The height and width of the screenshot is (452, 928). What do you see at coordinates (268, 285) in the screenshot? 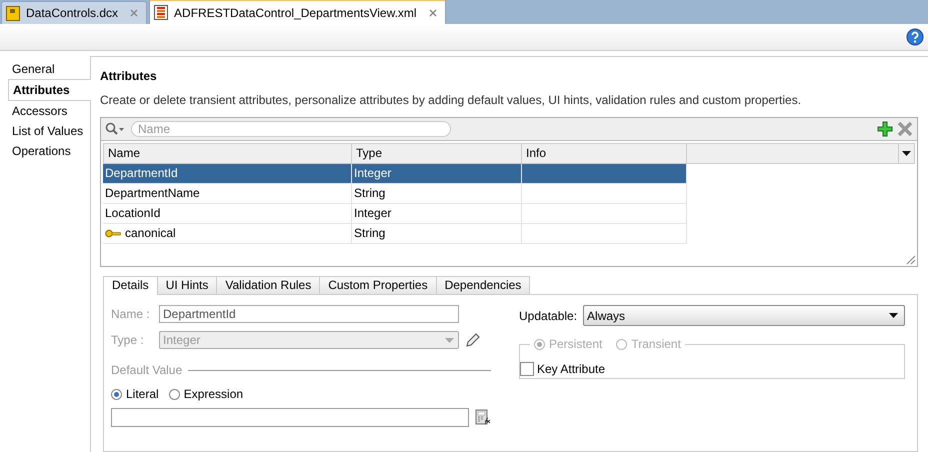
I see `details-tab: Validation Rules` at bounding box center [268, 285].